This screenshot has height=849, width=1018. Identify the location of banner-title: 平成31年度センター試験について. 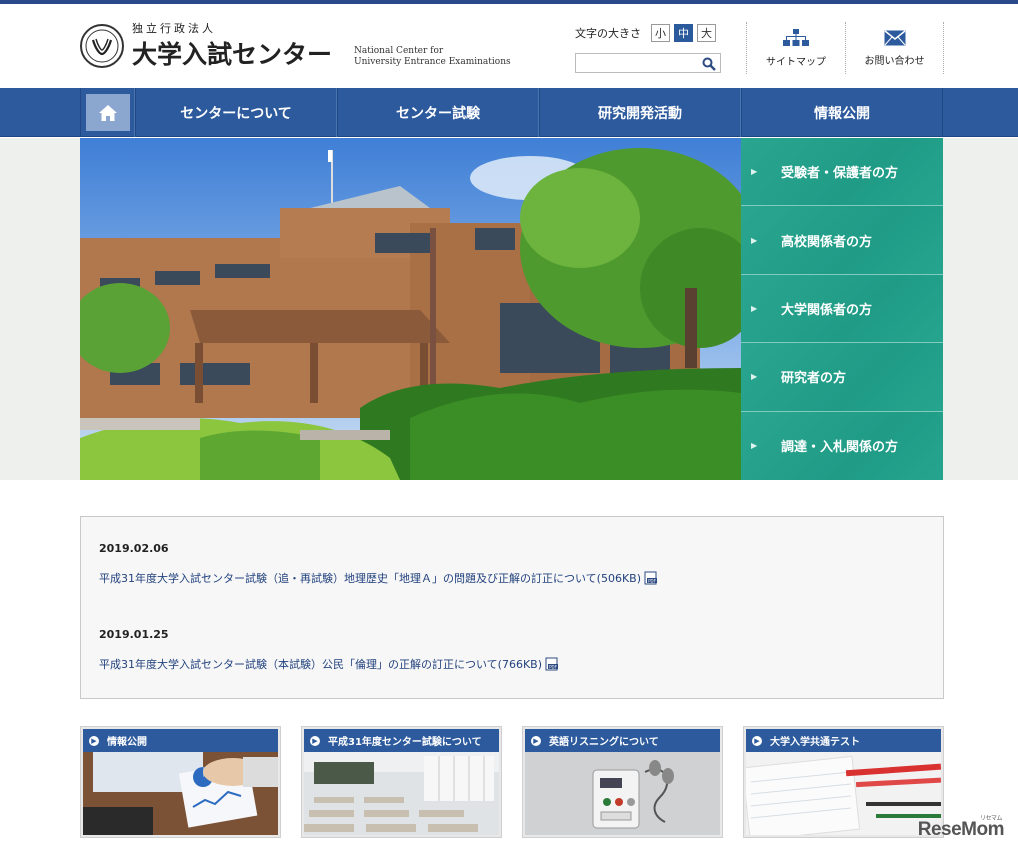
(405, 742).